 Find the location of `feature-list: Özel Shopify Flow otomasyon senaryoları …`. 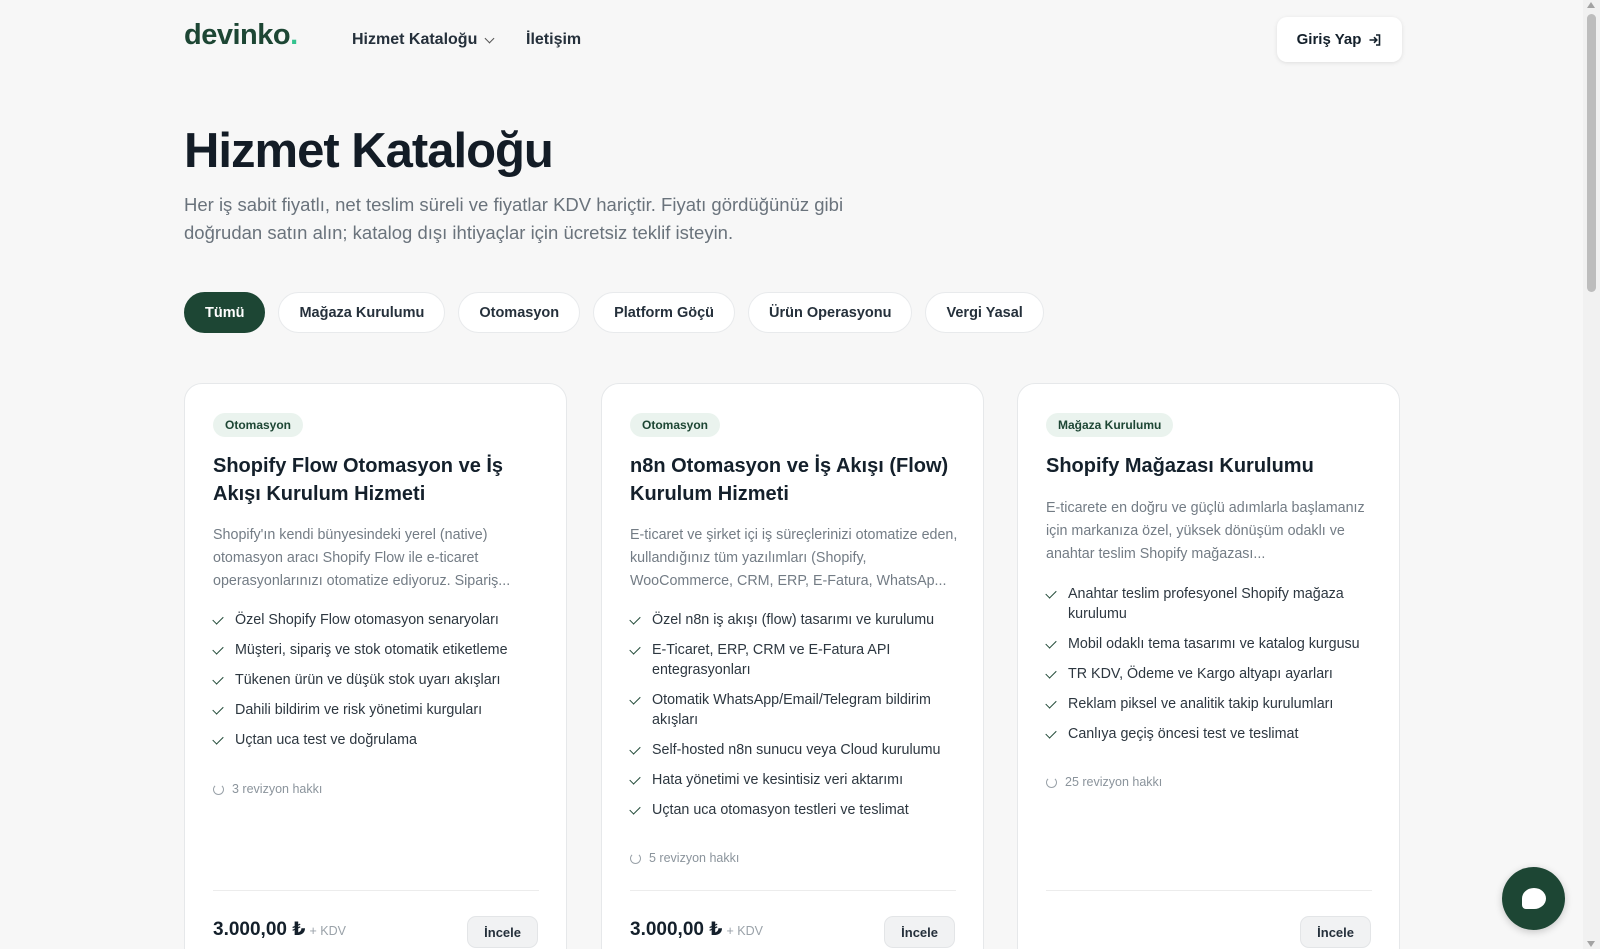

feature-list: Özel Shopify Flow otomasyon senaryoları … is located at coordinates (377, 685).